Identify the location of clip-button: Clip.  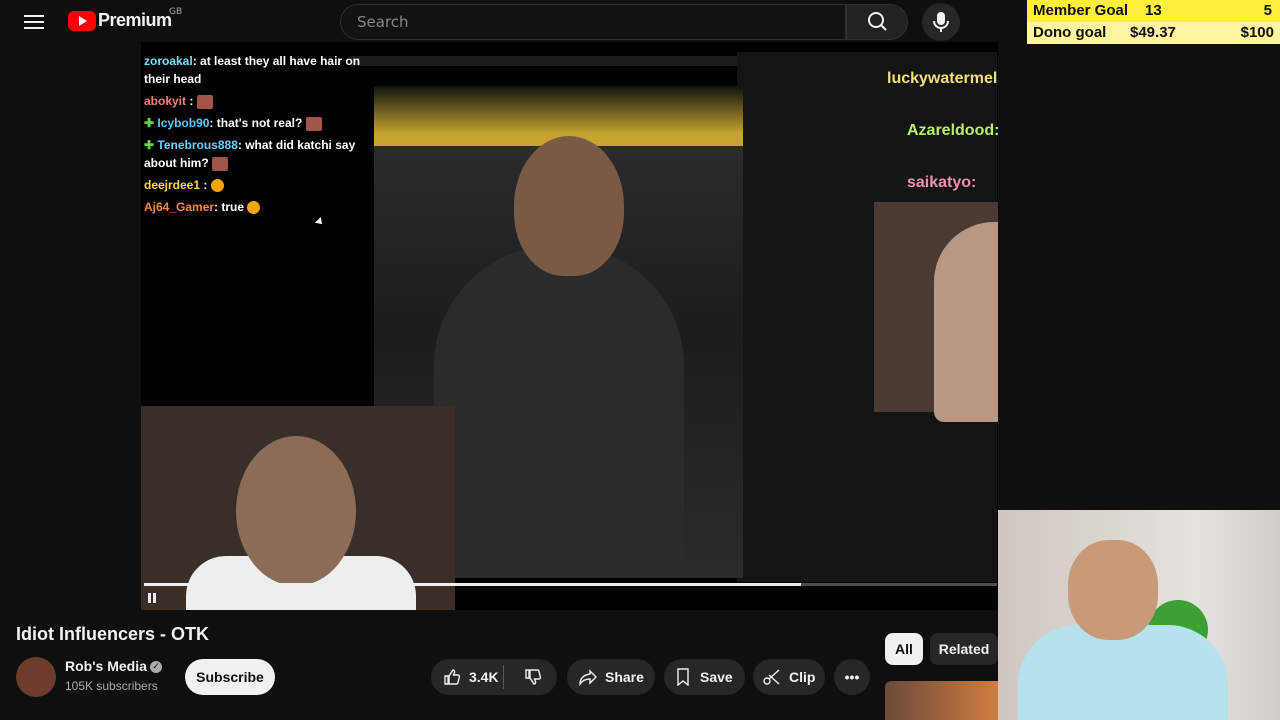
(789, 677).